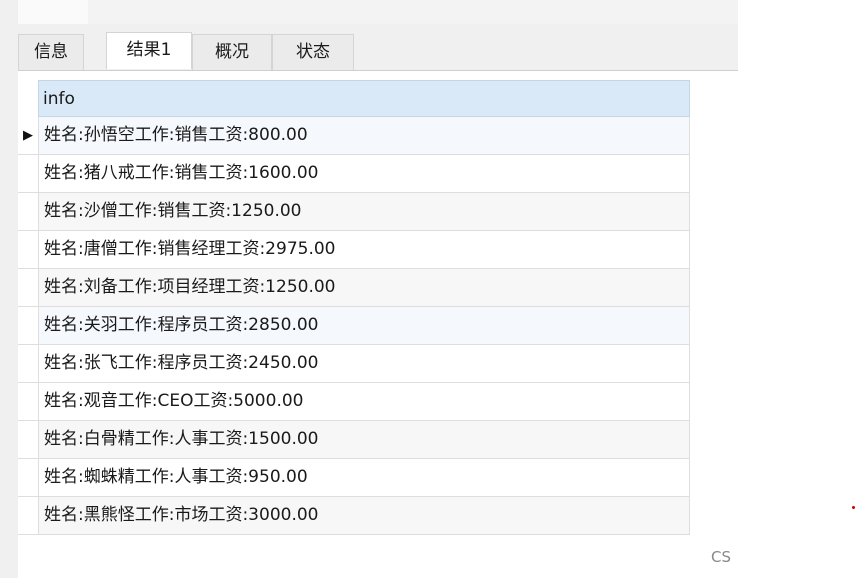 Image resolution: width=857 pixels, height=578 pixels. What do you see at coordinates (28, 135) in the screenshot?
I see `current-row-indicator-icon: ▶` at bounding box center [28, 135].